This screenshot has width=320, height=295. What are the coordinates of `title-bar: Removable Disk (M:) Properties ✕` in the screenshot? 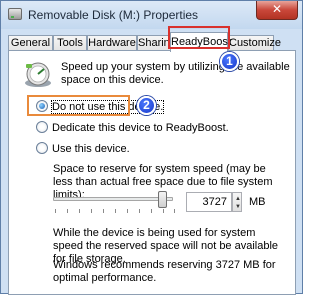 It's located at (151, 15).